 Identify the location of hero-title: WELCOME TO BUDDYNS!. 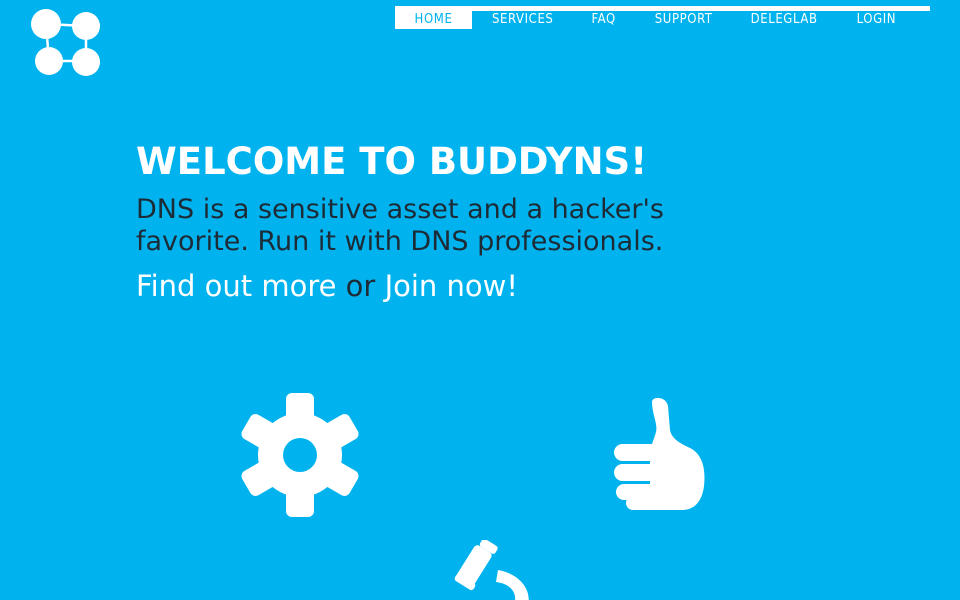
(392, 161).